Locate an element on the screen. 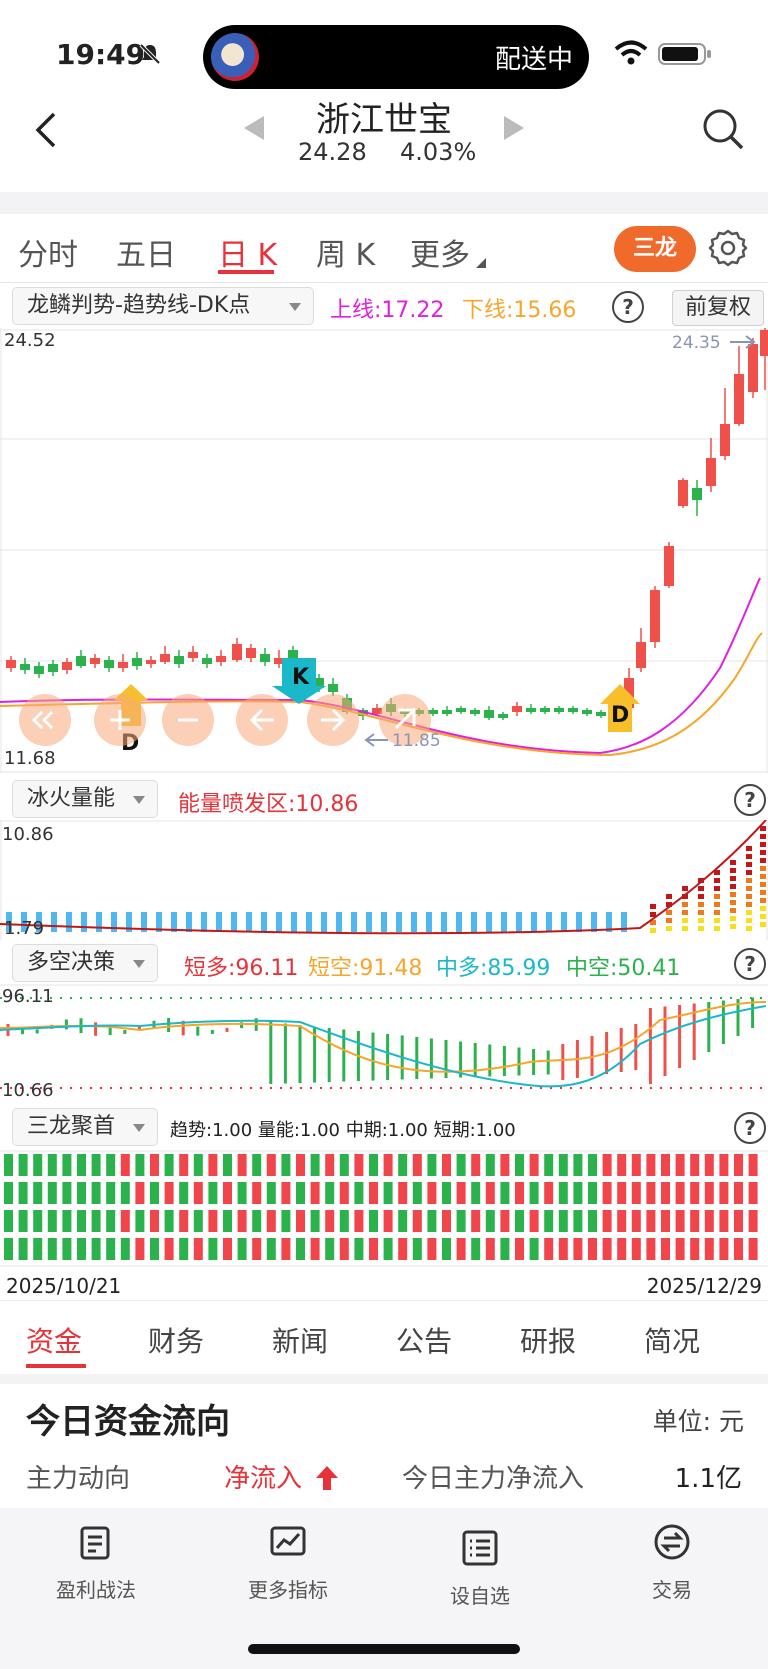 The width and height of the screenshot is (768, 1669). energy-indicator-name: 冰火量能 is located at coordinates (71, 798).